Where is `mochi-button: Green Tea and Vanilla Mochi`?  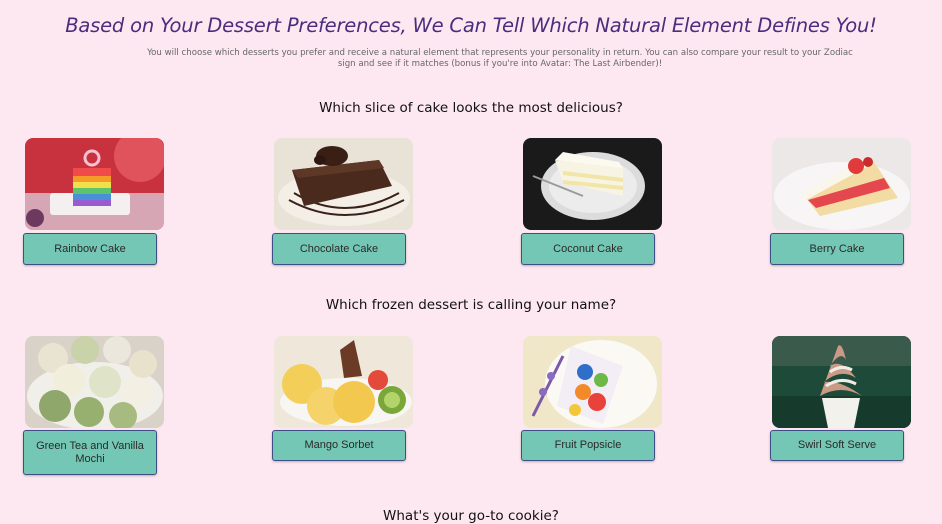 mochi-button: Green Tea and Vanilla Mochi is located at coordinates (90, 452).